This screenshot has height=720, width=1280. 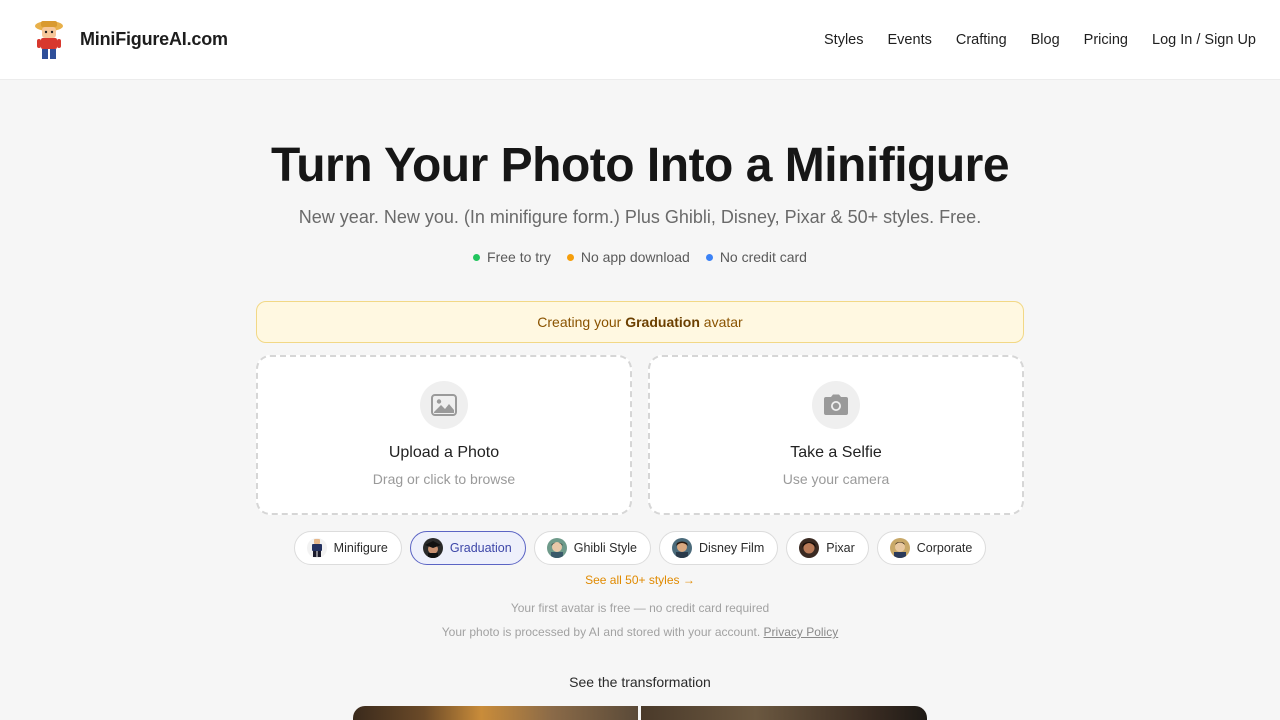 I want to click on transformation-heading: See the transformation, so click(x=640, y=682).